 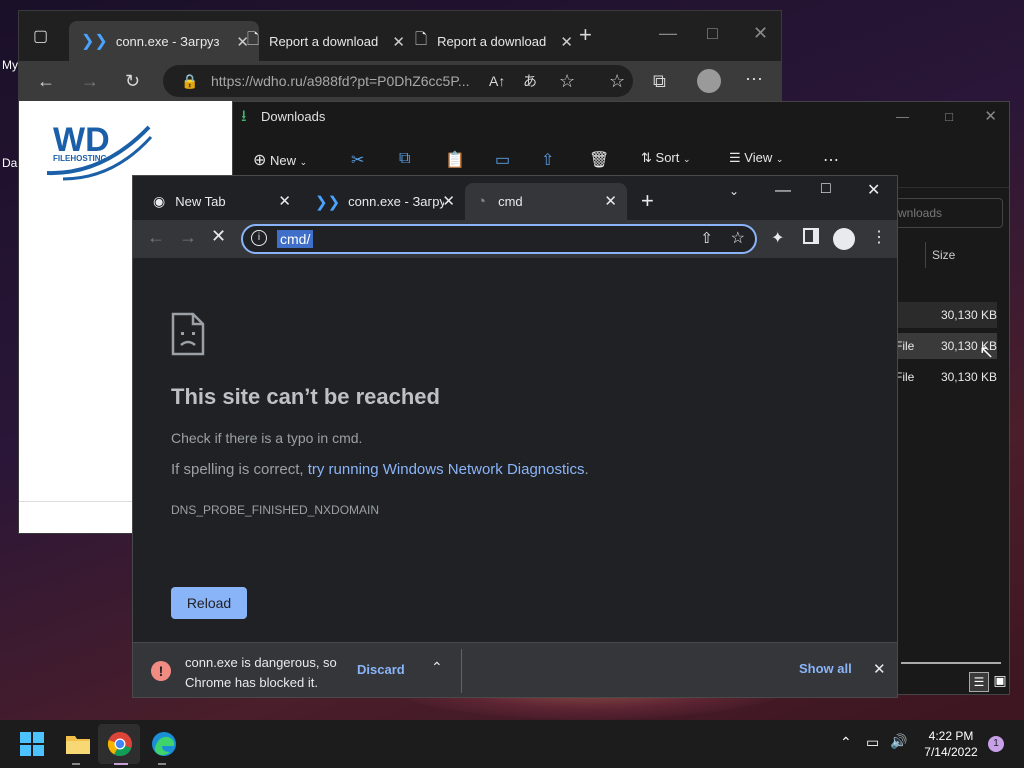 What do you see at coordinates (1000, 682) in the screenshot?
I see `tiles-view-icon: ▣` at bounding box center [1000, 682].